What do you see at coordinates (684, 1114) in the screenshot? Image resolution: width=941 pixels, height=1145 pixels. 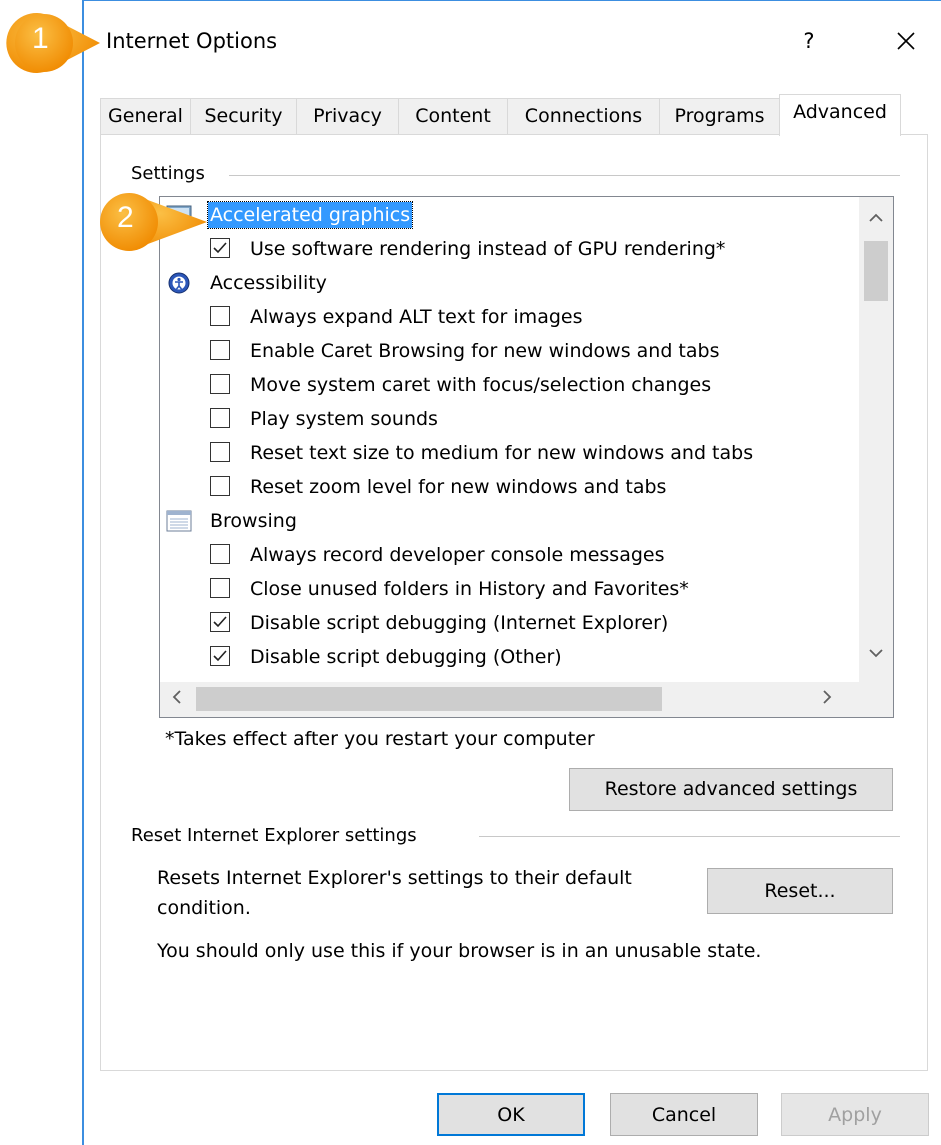 I see `cancel-button: Cancel` at bounding box center [684, 1114].